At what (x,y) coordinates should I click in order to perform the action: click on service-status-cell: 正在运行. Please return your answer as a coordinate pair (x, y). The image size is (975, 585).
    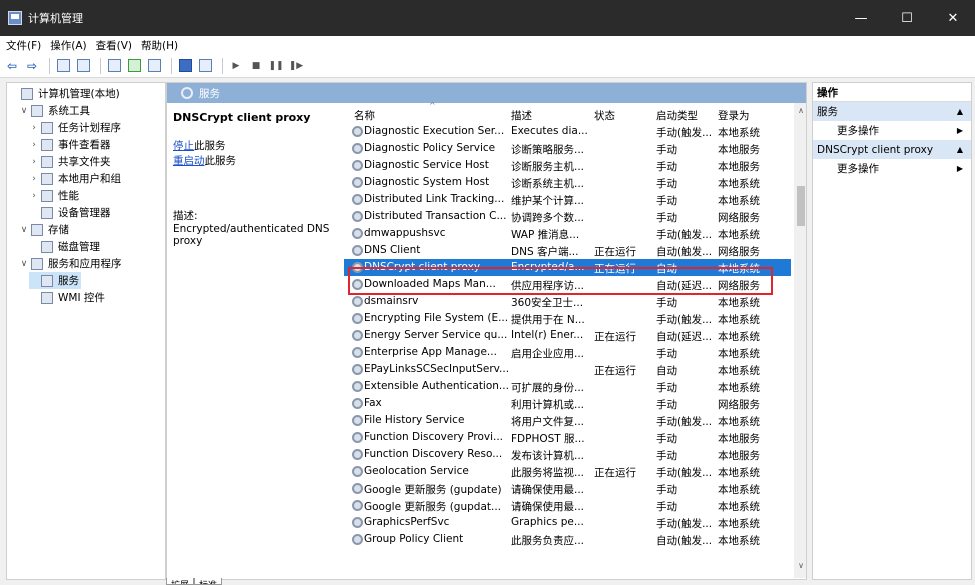
    Looking at the image, I should click on (615, 252).